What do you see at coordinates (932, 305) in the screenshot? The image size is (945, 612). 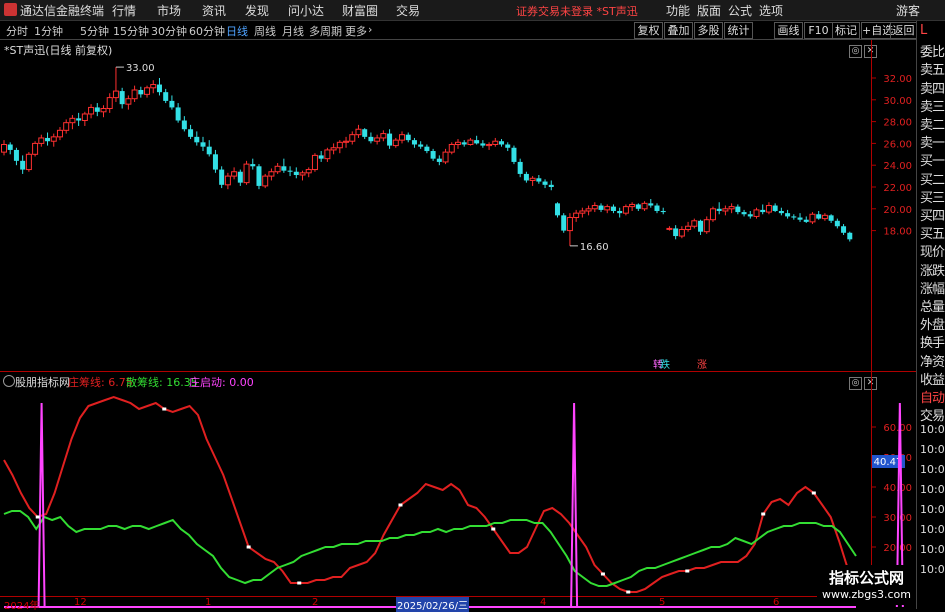 I see `side-item-15: 总量` at bounding box center [932, 305].